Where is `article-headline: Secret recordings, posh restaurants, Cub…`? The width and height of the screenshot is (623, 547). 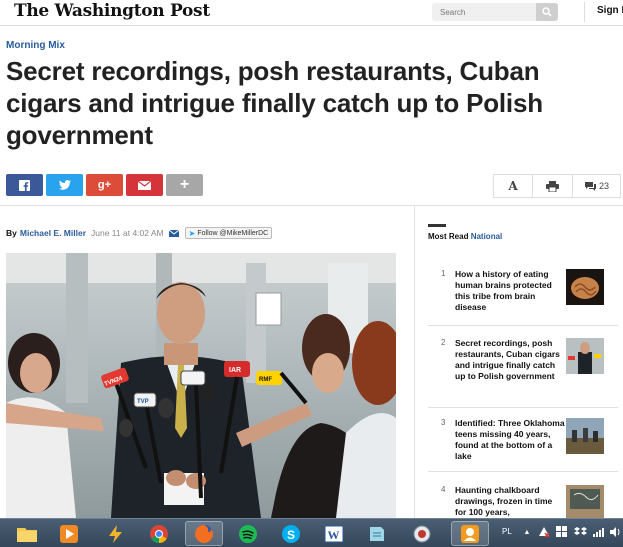
article-headline: Secret recordings, posh restaurants, Cub… is located at coordinates (274, 103).